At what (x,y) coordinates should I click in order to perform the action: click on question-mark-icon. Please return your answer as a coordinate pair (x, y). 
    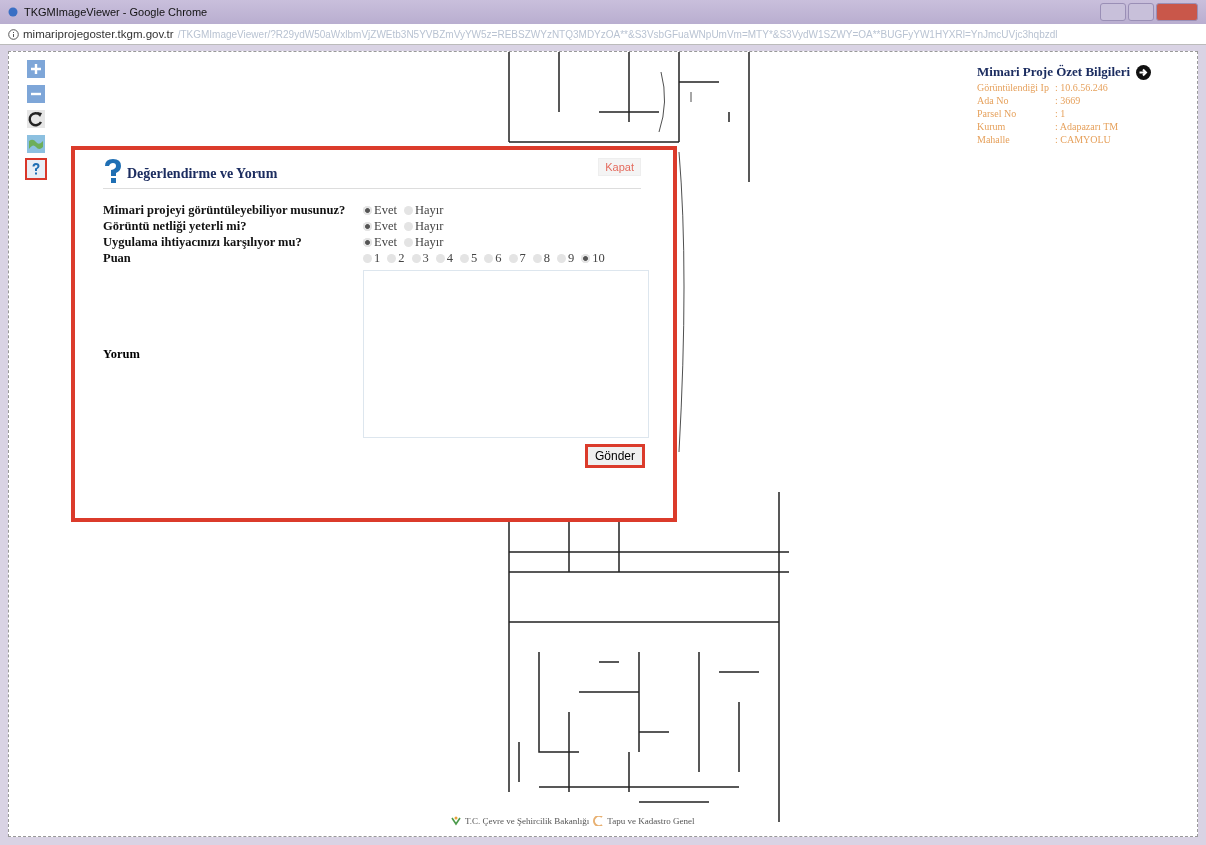
    Looking at the image, I should click on (113, 171).